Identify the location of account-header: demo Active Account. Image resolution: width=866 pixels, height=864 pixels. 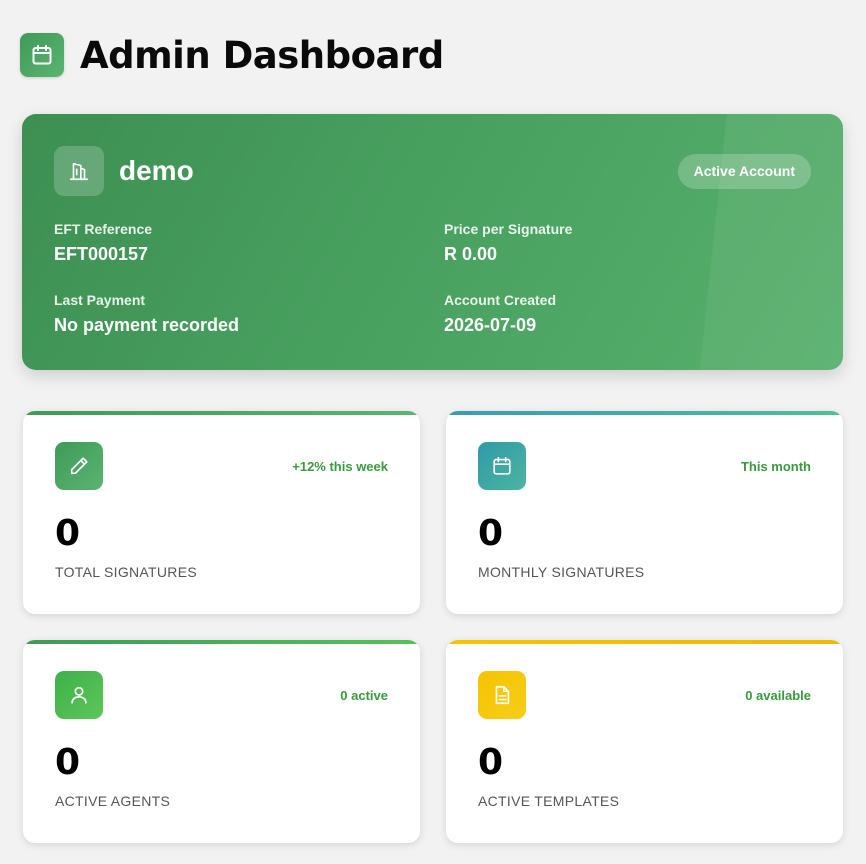
(432, 171).